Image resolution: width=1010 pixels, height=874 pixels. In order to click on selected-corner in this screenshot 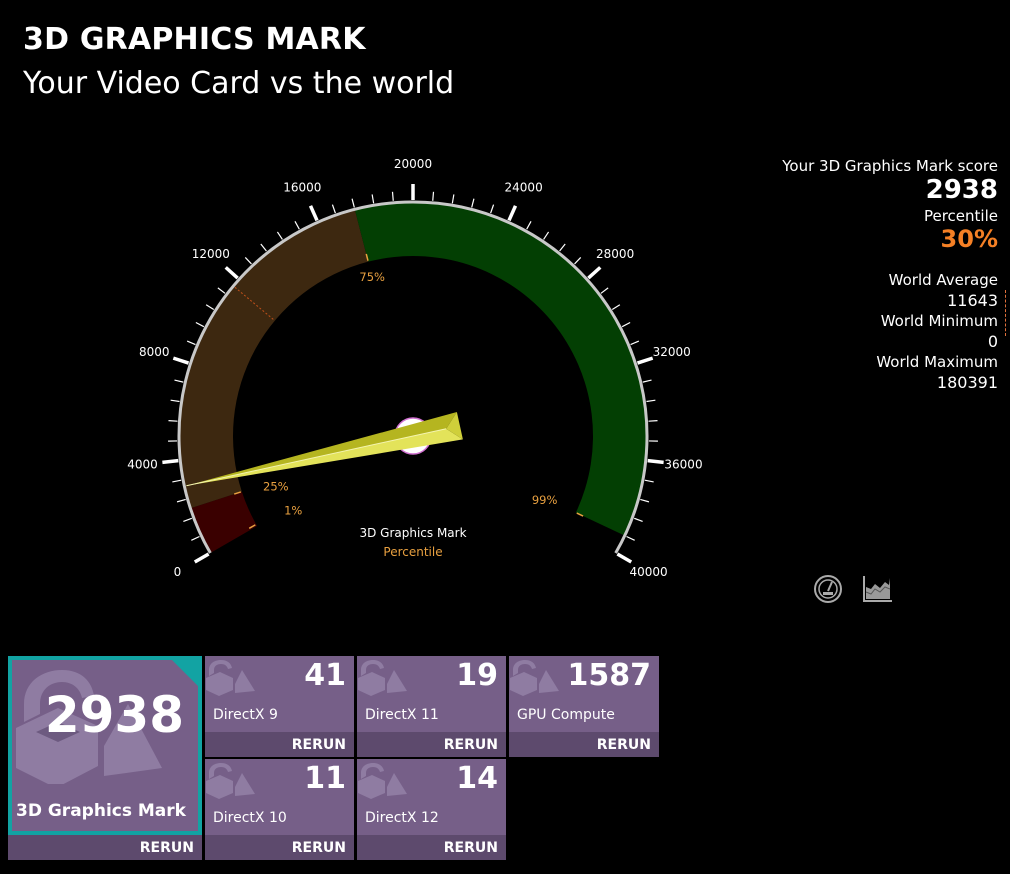, I will do `click(185, 673)`.